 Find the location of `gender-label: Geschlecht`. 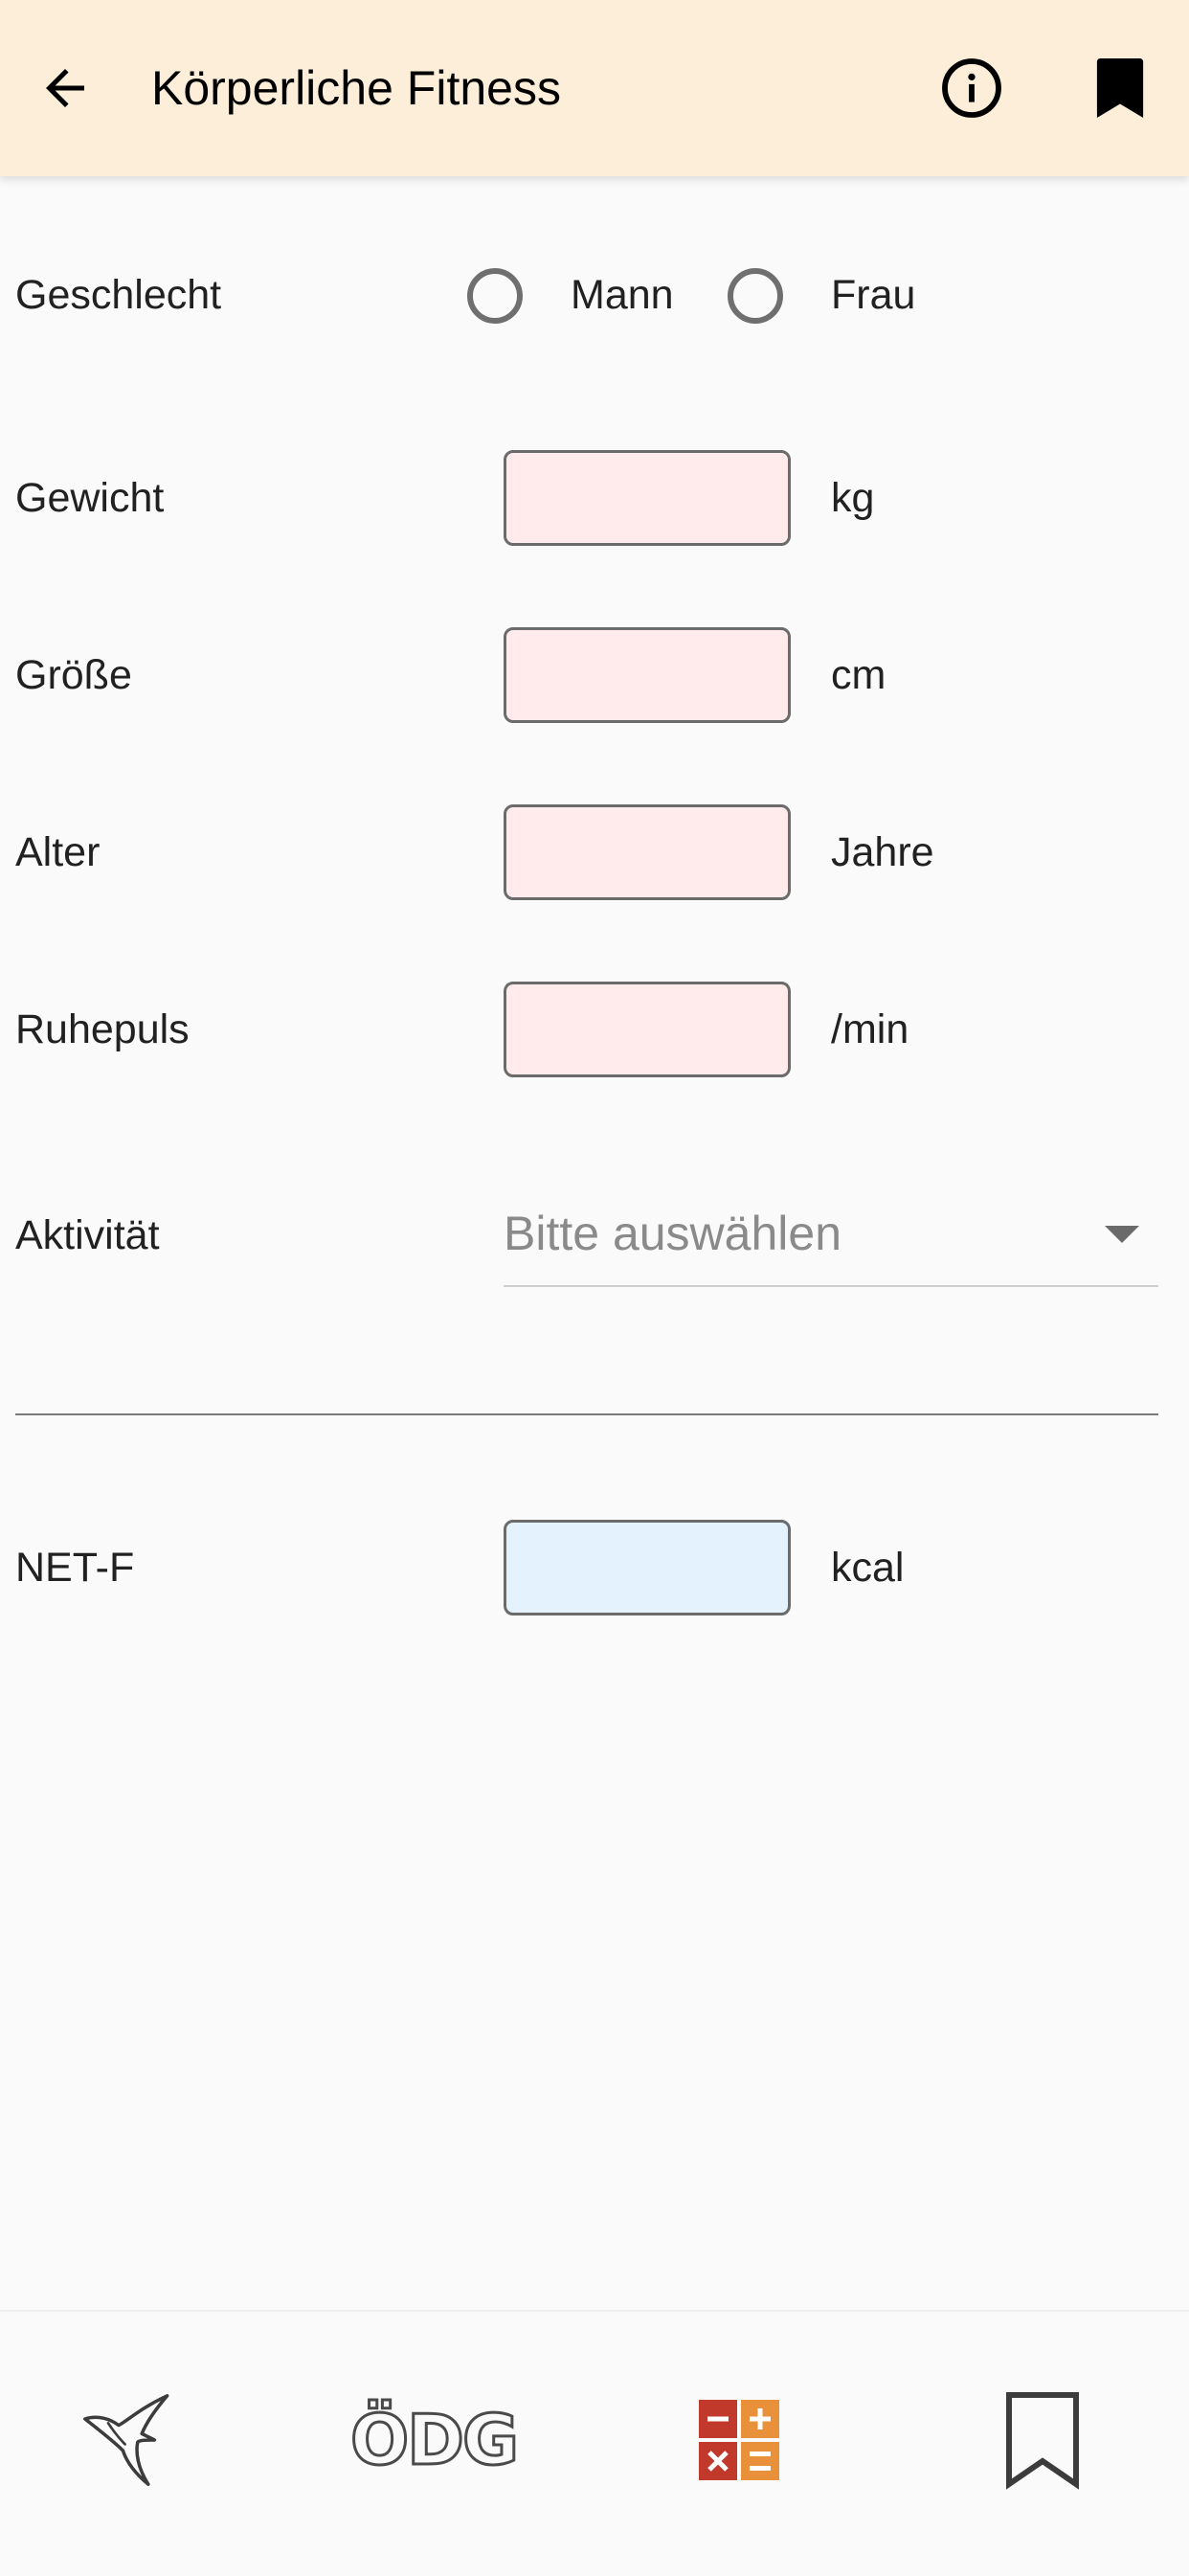

gender-label: Geschlecht is located at coordinates (118, 295).